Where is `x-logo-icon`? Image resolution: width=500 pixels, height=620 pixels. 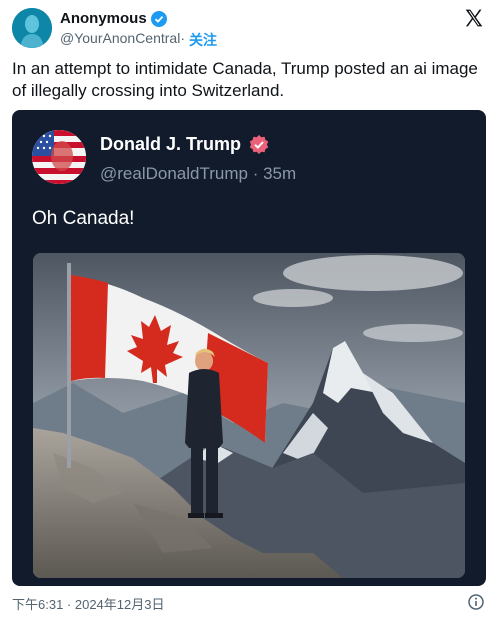
x-logo-icon is located at coordinates (474, 18).